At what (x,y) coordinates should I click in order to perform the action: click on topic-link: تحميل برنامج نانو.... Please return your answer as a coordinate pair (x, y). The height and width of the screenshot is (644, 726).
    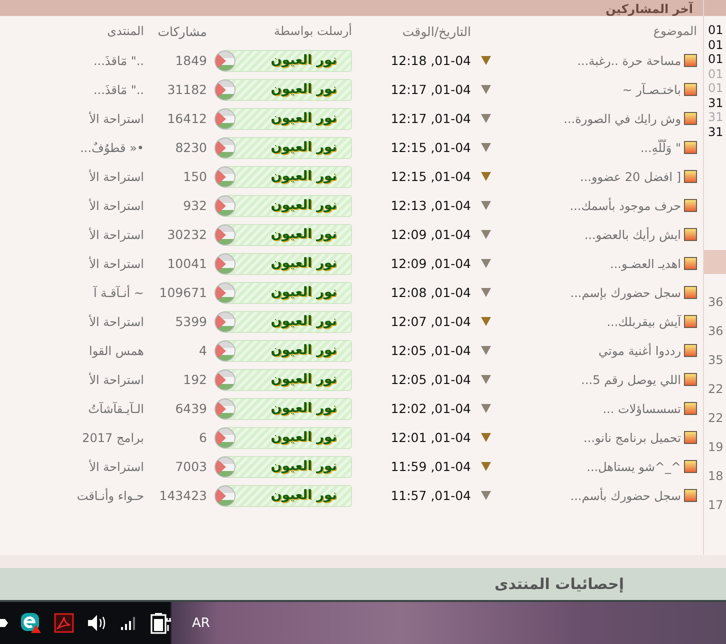
    Looking at the image, I should click on (632, 437).